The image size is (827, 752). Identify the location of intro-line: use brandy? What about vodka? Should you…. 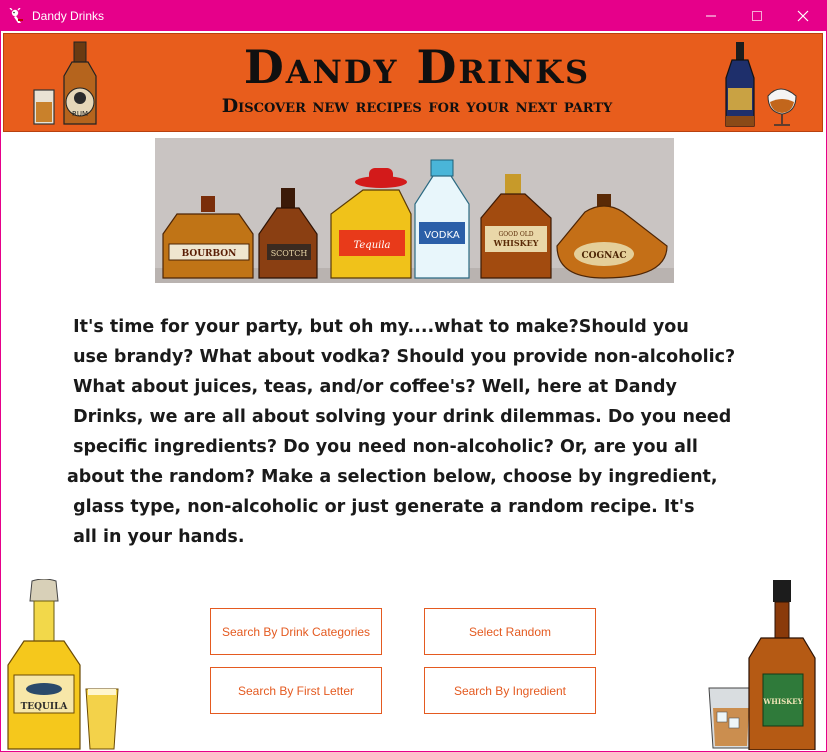
(401, 357).